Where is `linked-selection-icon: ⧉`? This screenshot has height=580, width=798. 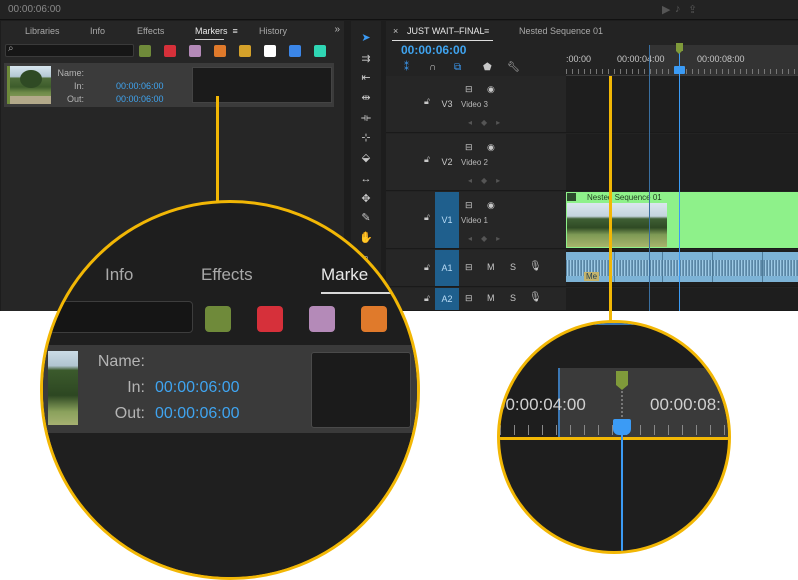 linked-selection-icon: ⧉ is located at coordinates (457, 67).